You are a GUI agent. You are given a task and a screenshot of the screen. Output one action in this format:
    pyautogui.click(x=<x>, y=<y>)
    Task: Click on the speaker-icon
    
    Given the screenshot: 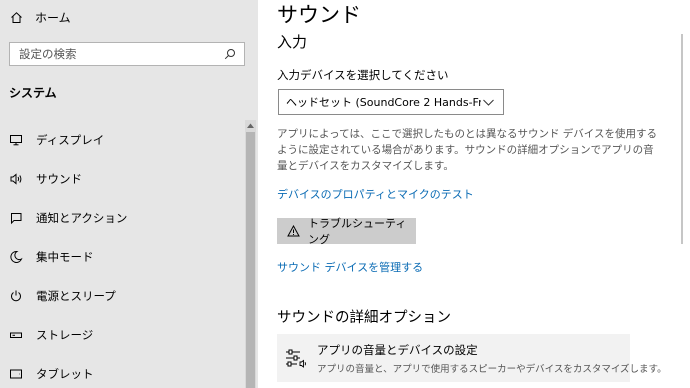 What is the action you would take?
    pyautogui.click(x=16, y=179)
    